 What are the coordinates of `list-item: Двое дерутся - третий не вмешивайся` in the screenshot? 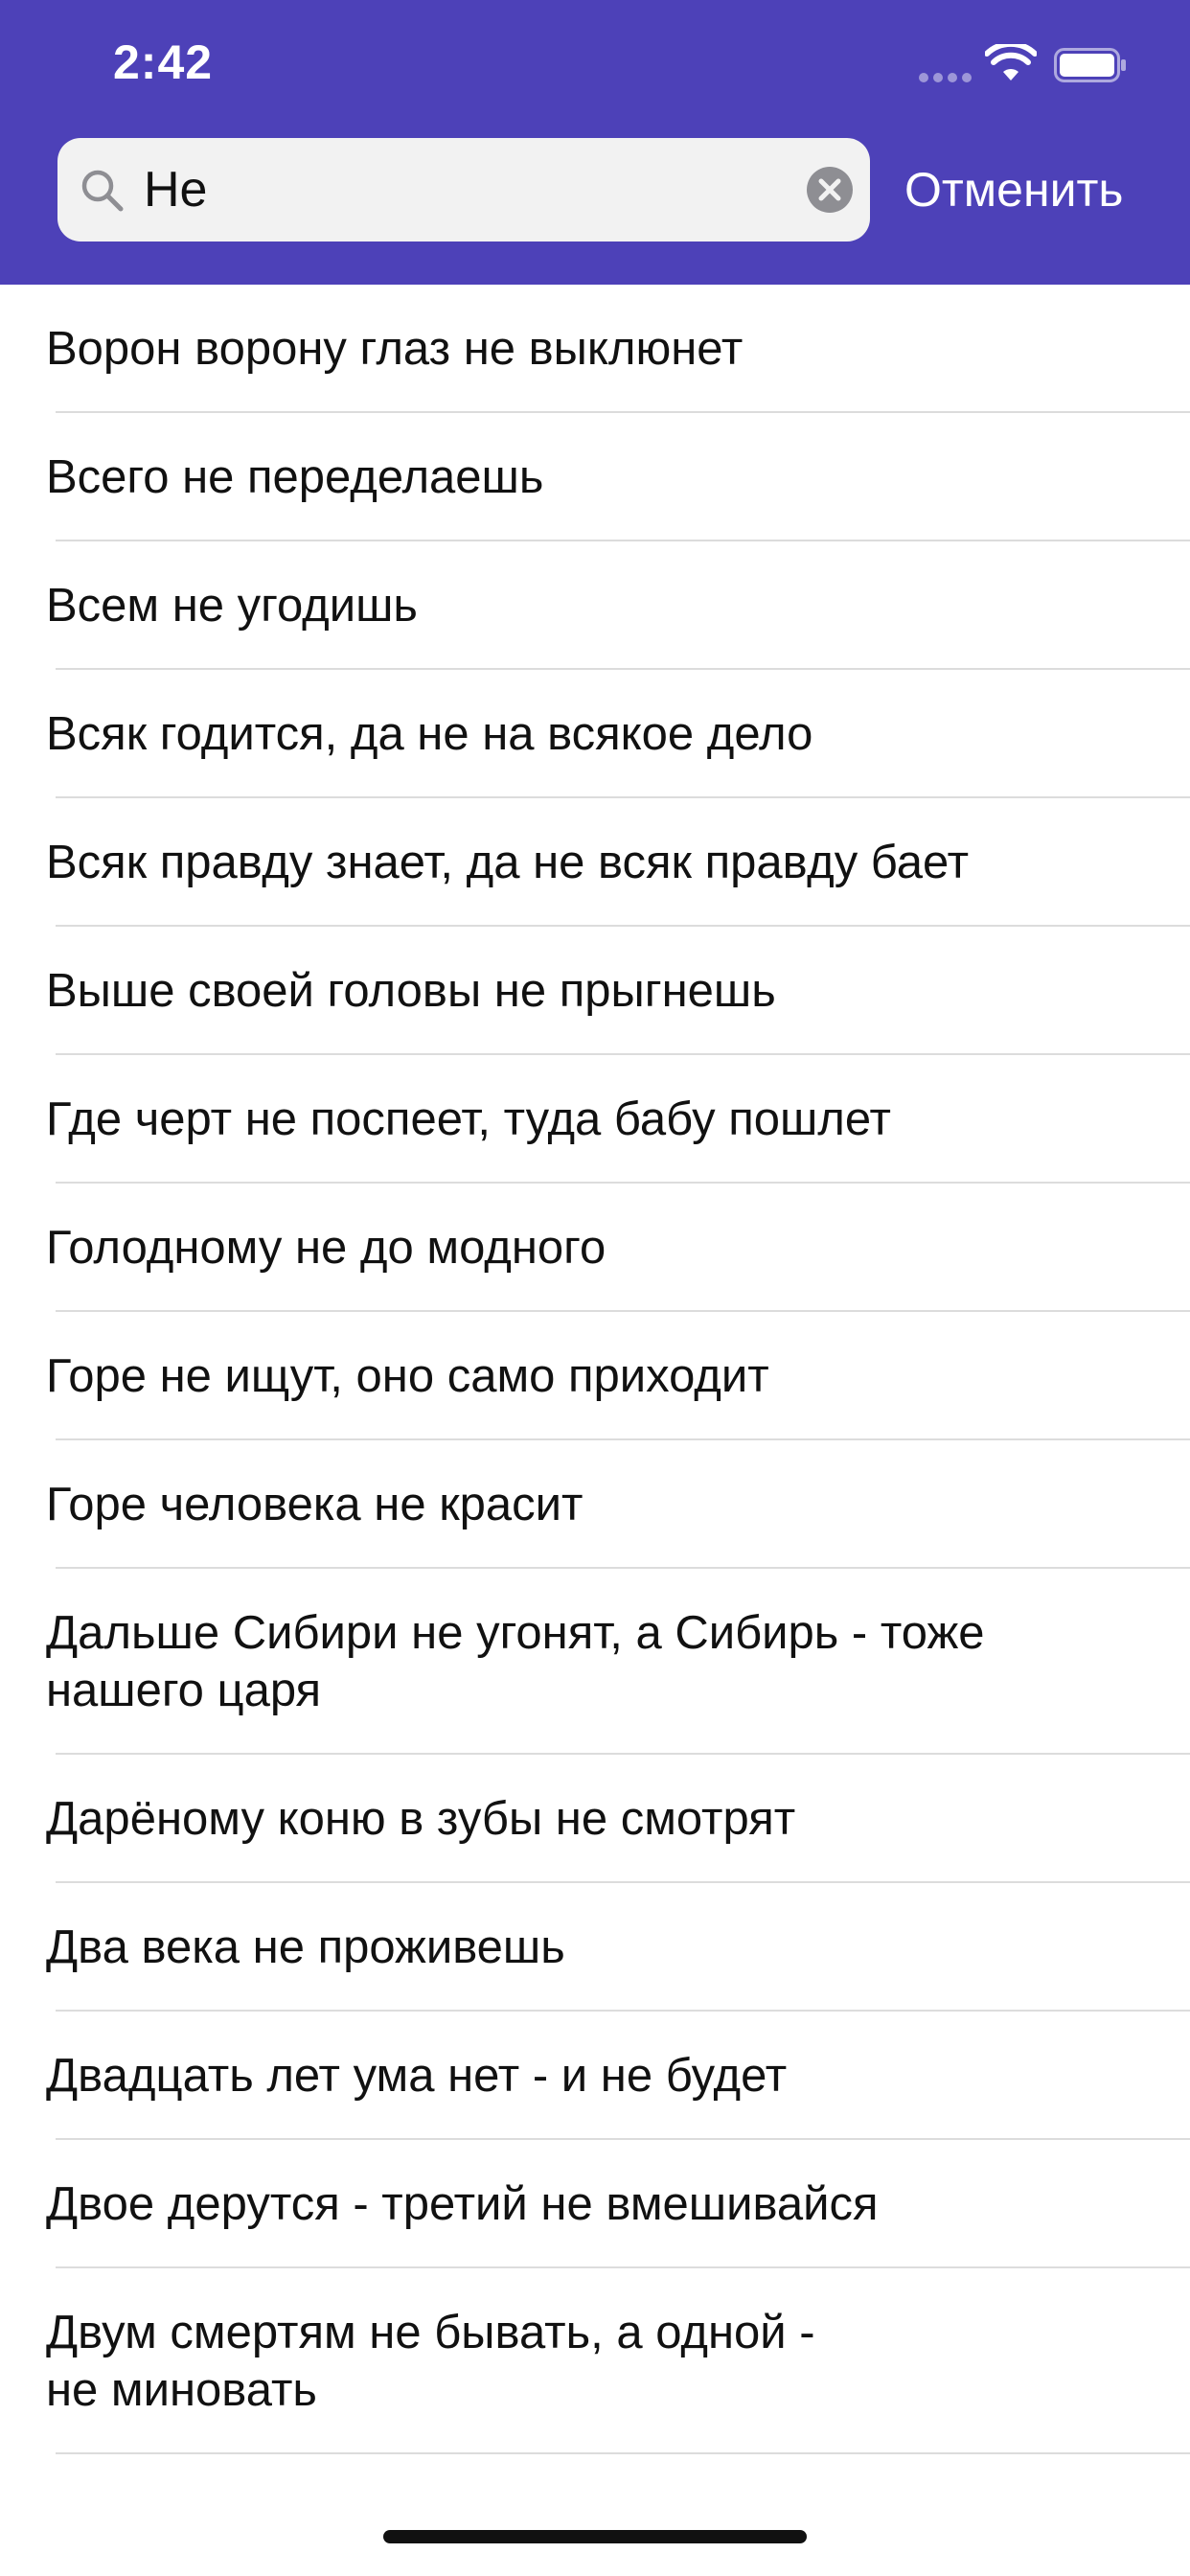 It's located at (595, 2204).